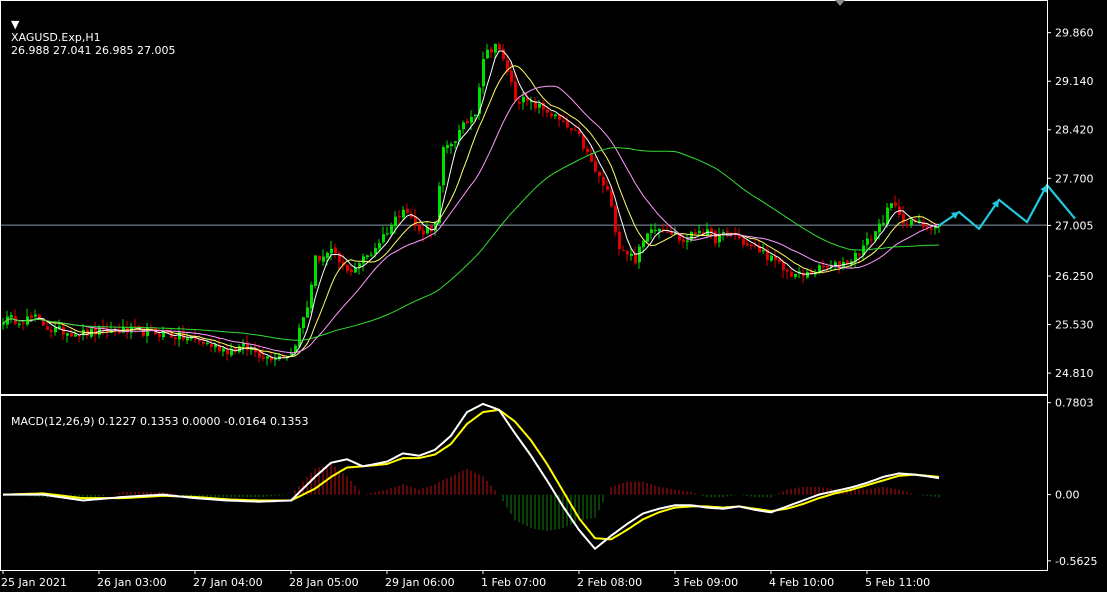 This screenshot has height=592, width=1107. Describe the element at coordinates (609, 582) in the screenshot. I see `x-tick-label: 2 Feb 08:00` at that location.